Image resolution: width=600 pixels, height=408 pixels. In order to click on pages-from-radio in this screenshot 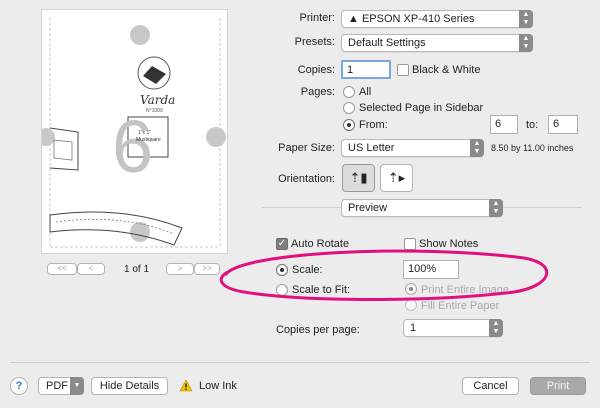, I will do `click(349, 125)`.